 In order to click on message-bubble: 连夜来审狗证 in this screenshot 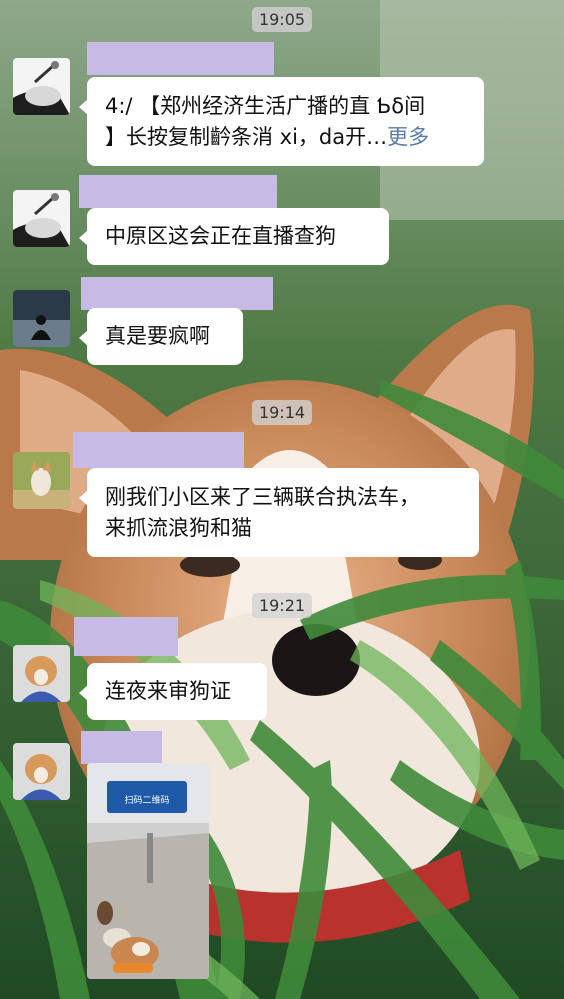, I will do `click(173, 691)`.